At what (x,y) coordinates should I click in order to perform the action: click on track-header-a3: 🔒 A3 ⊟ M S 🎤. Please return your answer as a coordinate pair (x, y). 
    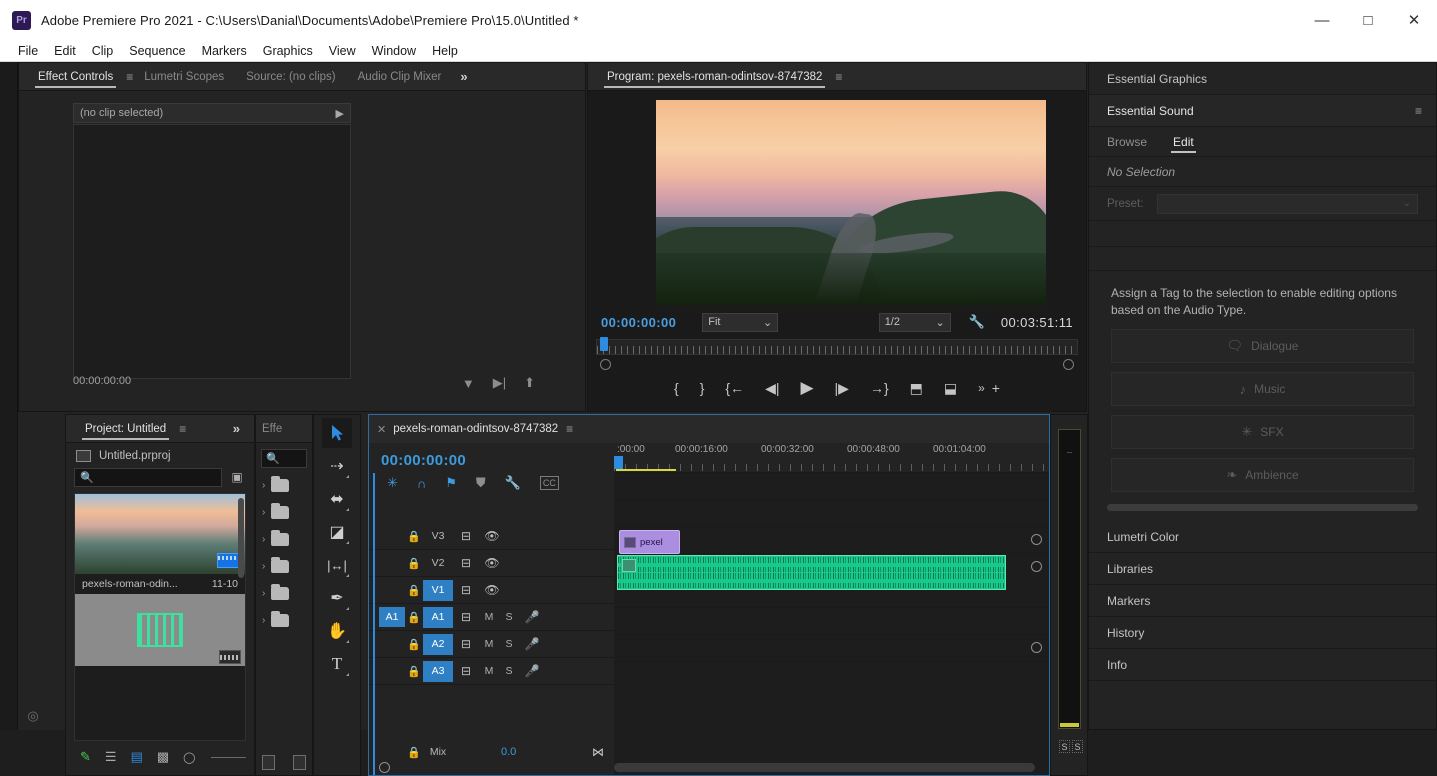
    Looking at the image, I should click on (491, 671).